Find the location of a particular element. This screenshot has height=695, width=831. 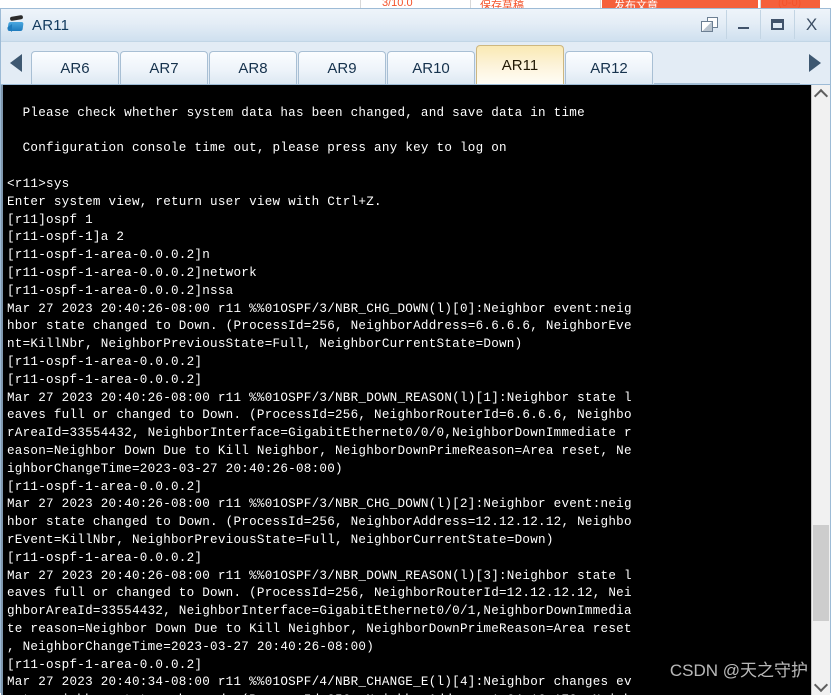

minimize-button is located at coordinates (743, 24).